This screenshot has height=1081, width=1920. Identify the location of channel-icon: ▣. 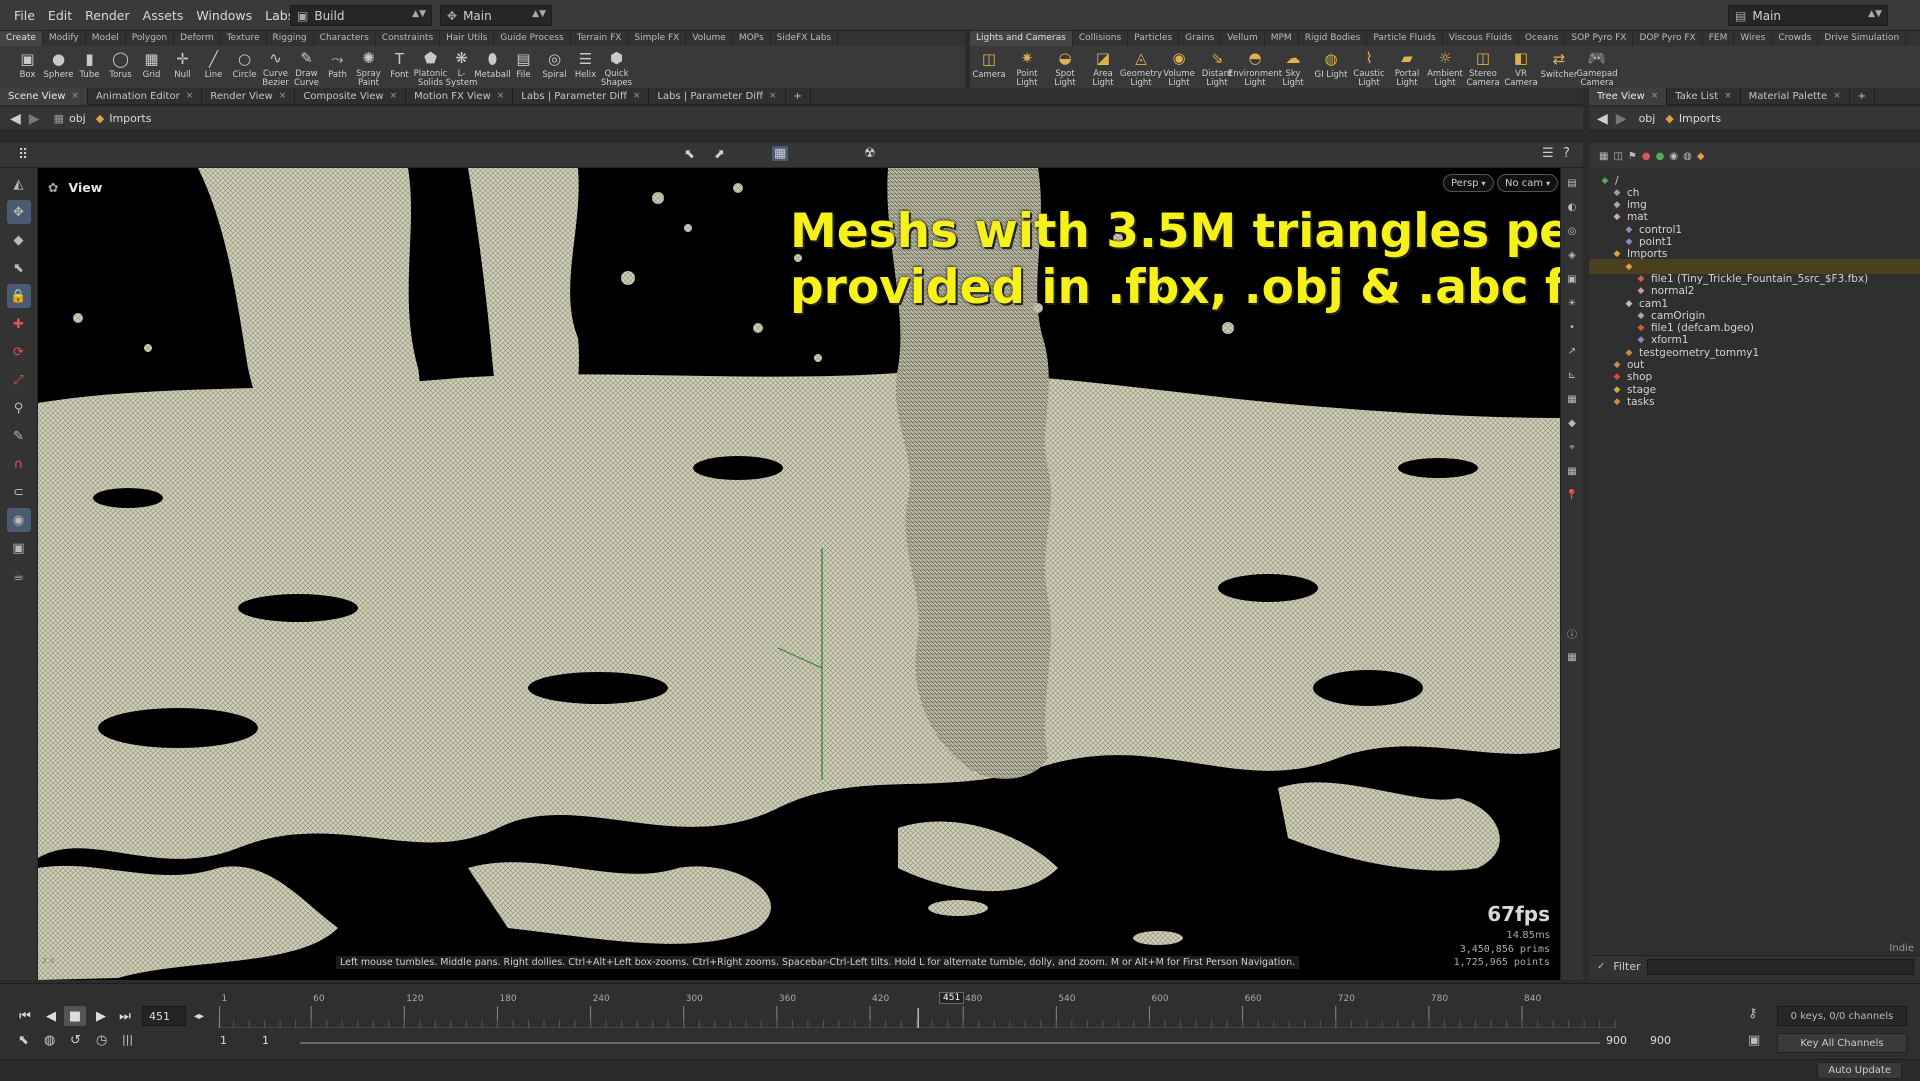
(1754, 1040).